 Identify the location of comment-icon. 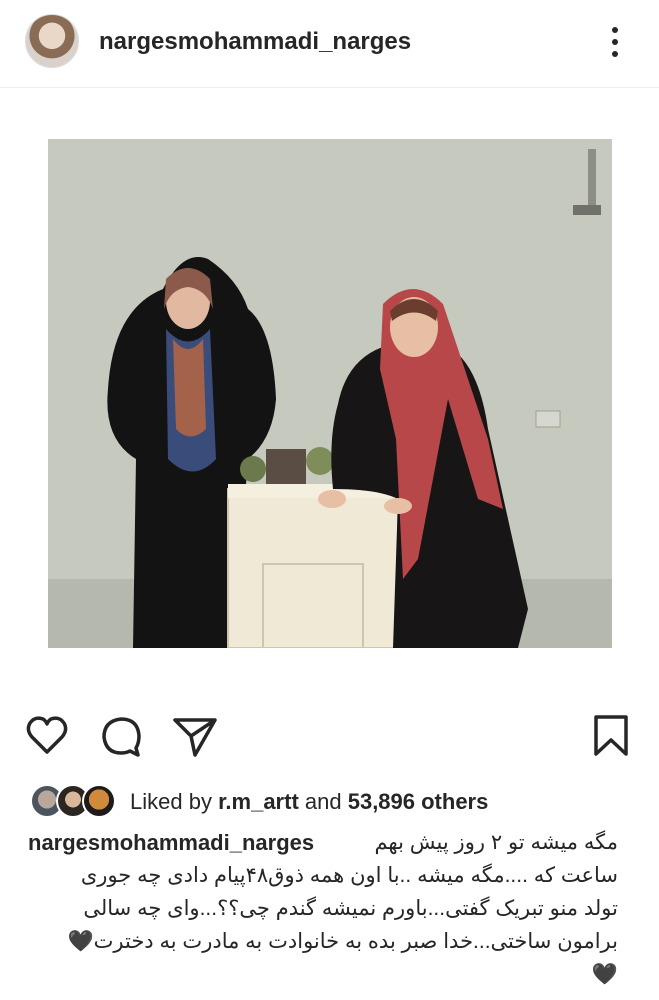
(121, 735).